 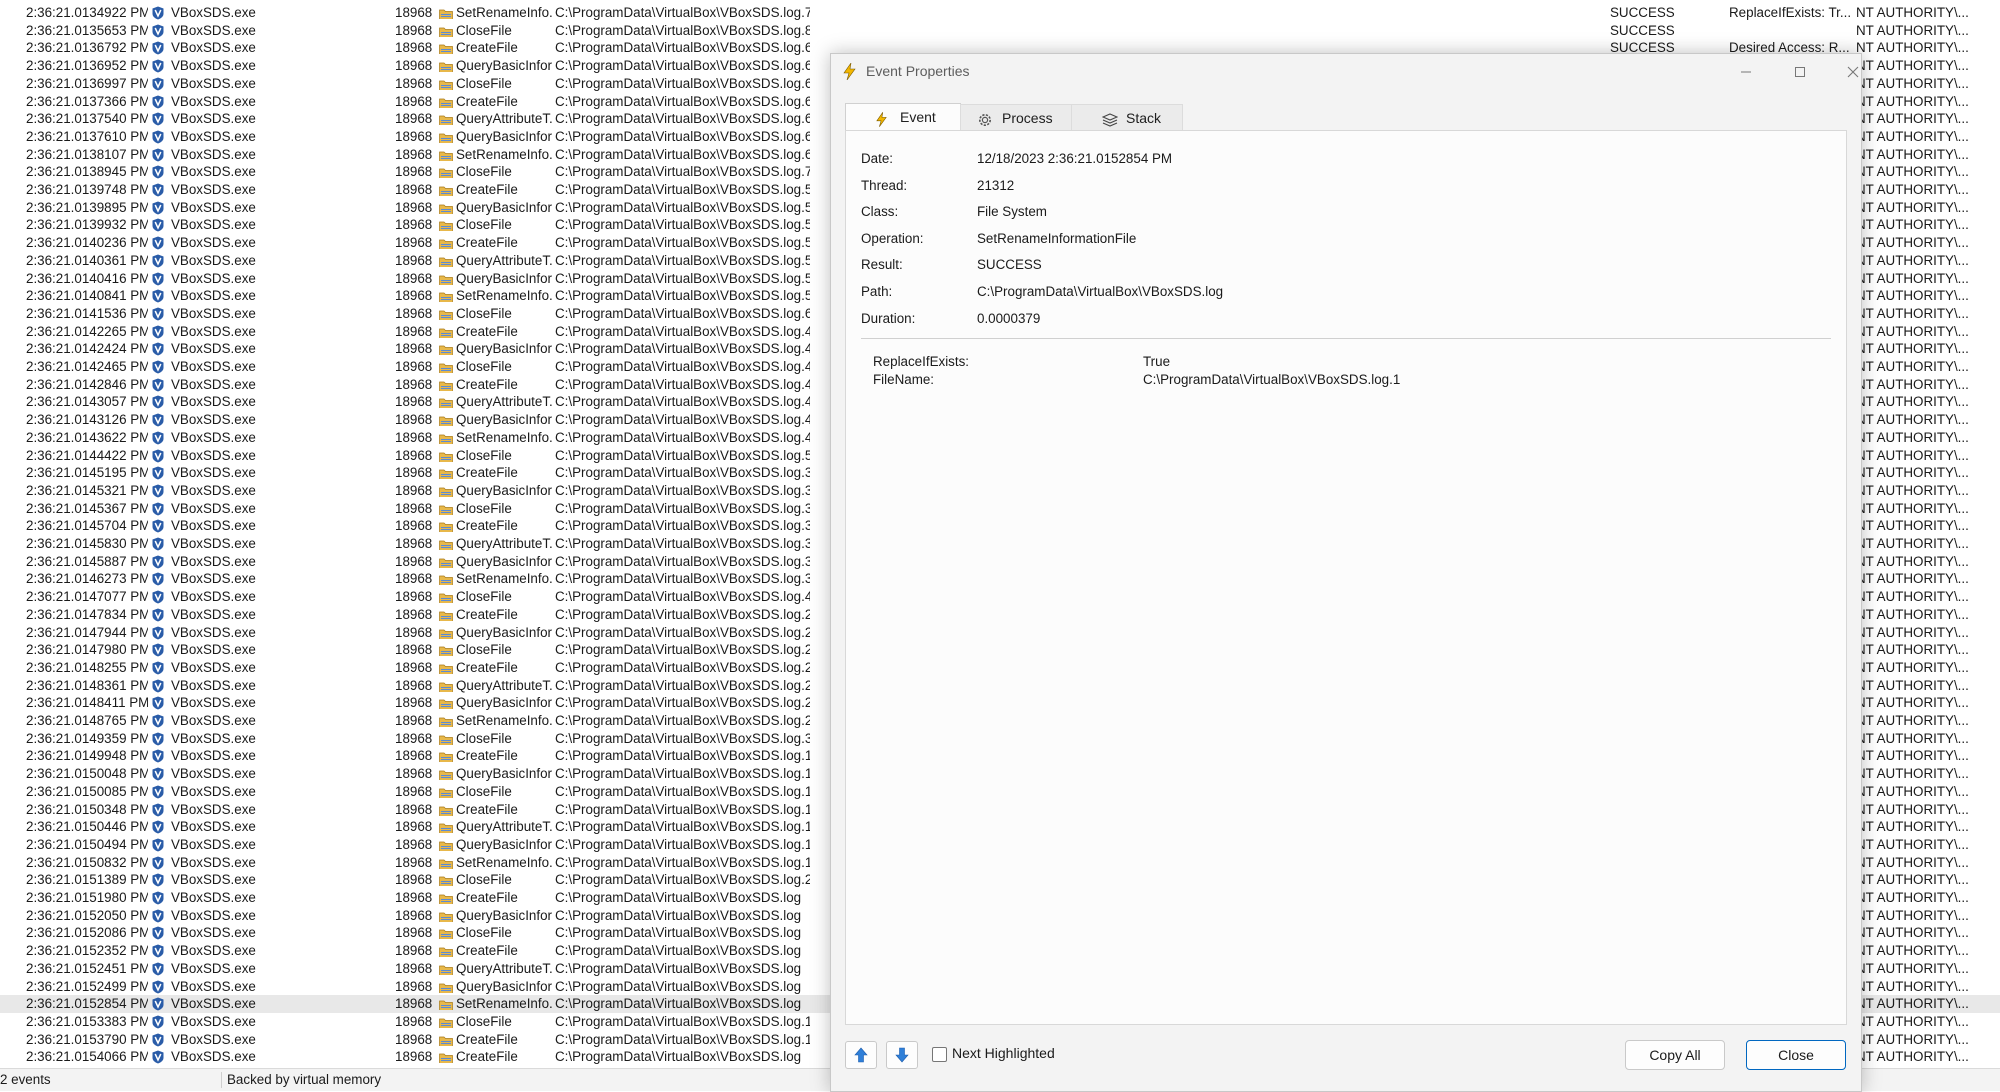 I want to click on arrow-up-icon, so click(x=861, y=1055).